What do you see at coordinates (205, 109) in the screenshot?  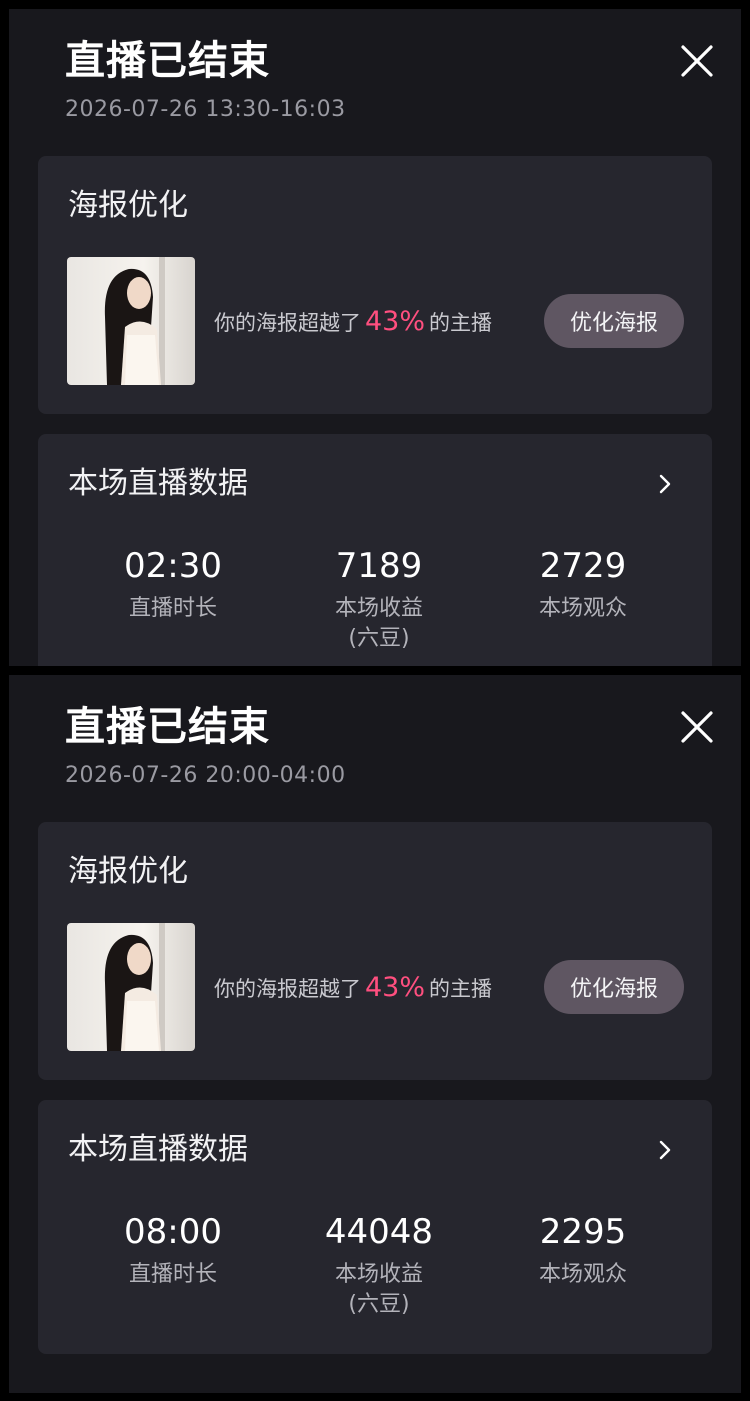 I see `live-time-range: 2026-07-26 13:30-16:03` at bounding box center [205, 109].